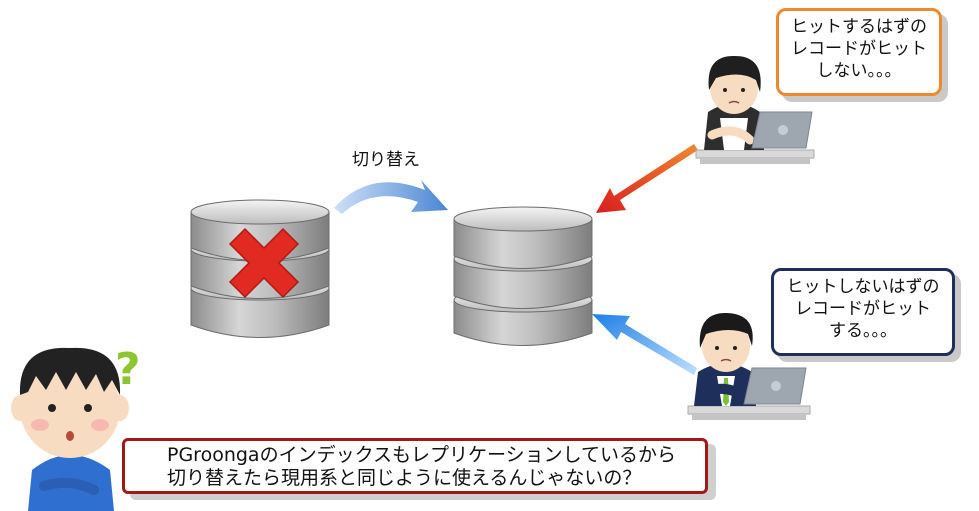 The image size is (979, 511). I want to click on question-mark-icon: ?, so click(128, 369).